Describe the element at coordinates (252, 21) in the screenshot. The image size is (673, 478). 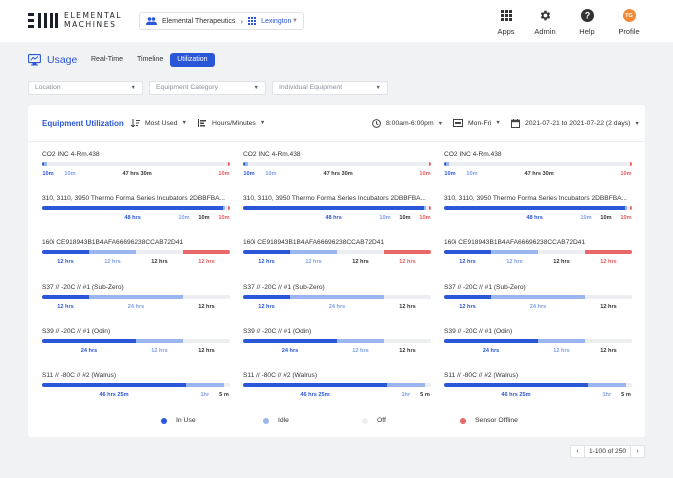
I see `building-icon` at that location.